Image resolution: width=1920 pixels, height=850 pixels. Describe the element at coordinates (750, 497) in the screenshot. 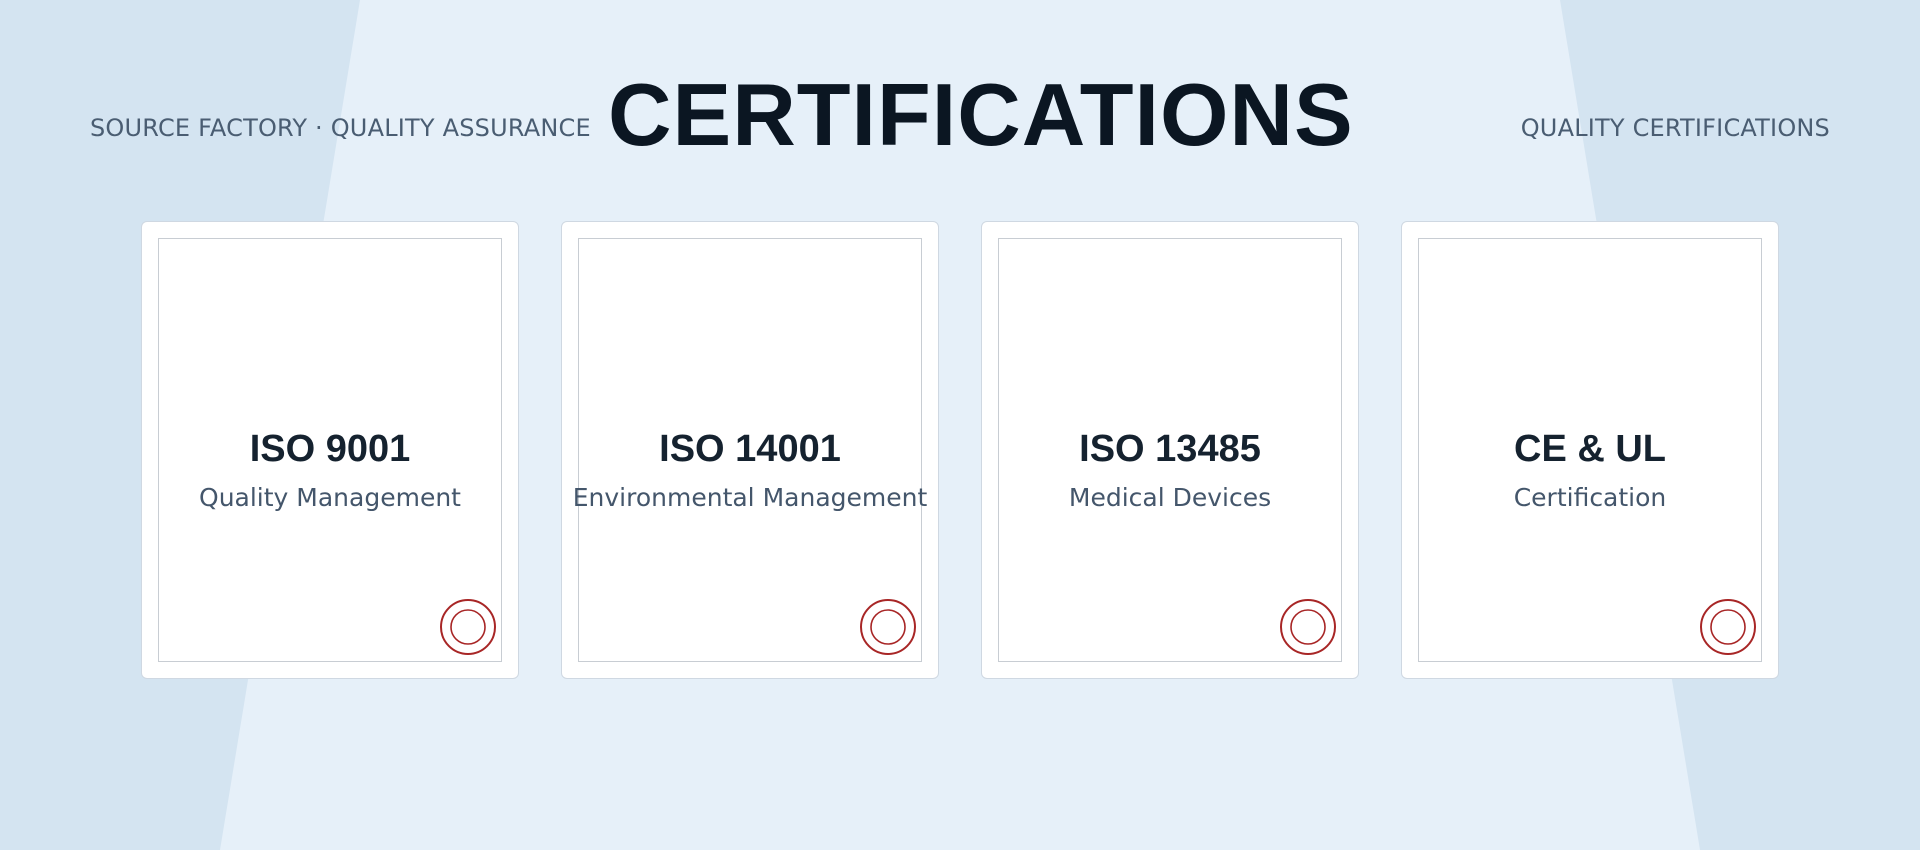

I see `certificate-subtitle: Environmental Management` at that location.